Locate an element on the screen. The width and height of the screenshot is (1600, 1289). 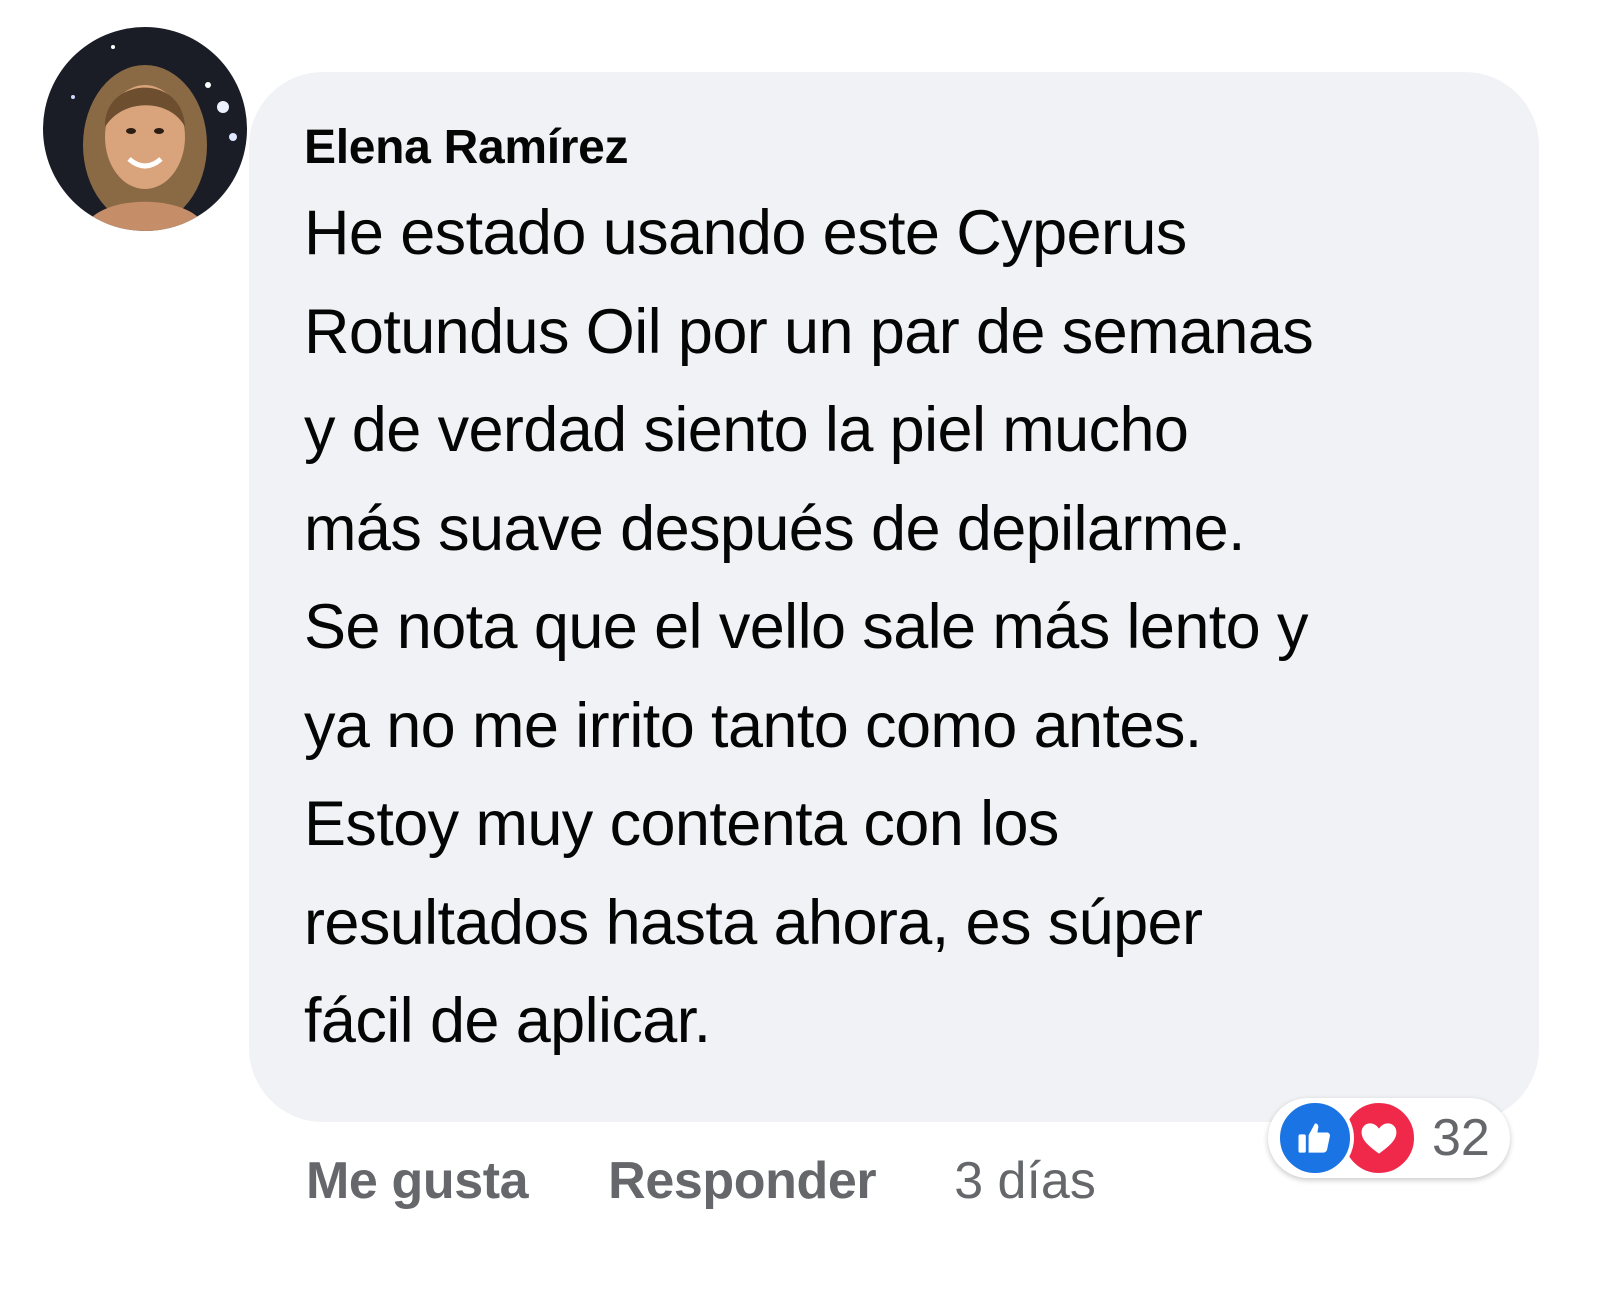
comment-line: más suave después de depilarme. is located at coordinates (775, 528).